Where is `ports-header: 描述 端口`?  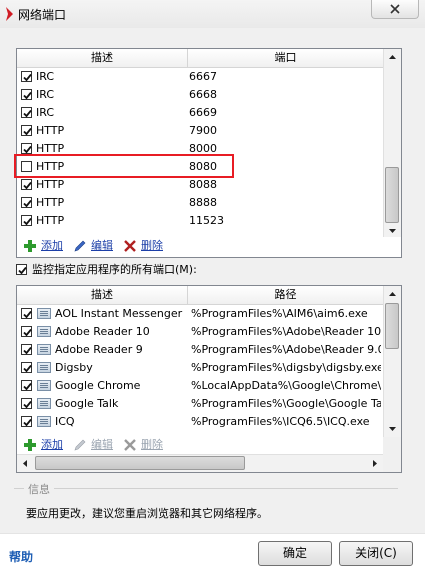
ports-header: 描述 端口 is located at coordinates (200, 58).